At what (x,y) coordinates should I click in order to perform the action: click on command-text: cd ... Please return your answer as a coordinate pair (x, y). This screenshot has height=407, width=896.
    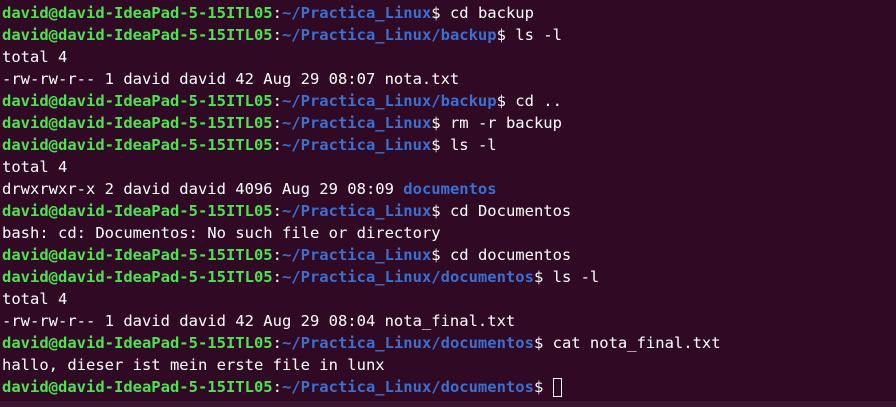
    Looking at the image, I should click on (538, 101).